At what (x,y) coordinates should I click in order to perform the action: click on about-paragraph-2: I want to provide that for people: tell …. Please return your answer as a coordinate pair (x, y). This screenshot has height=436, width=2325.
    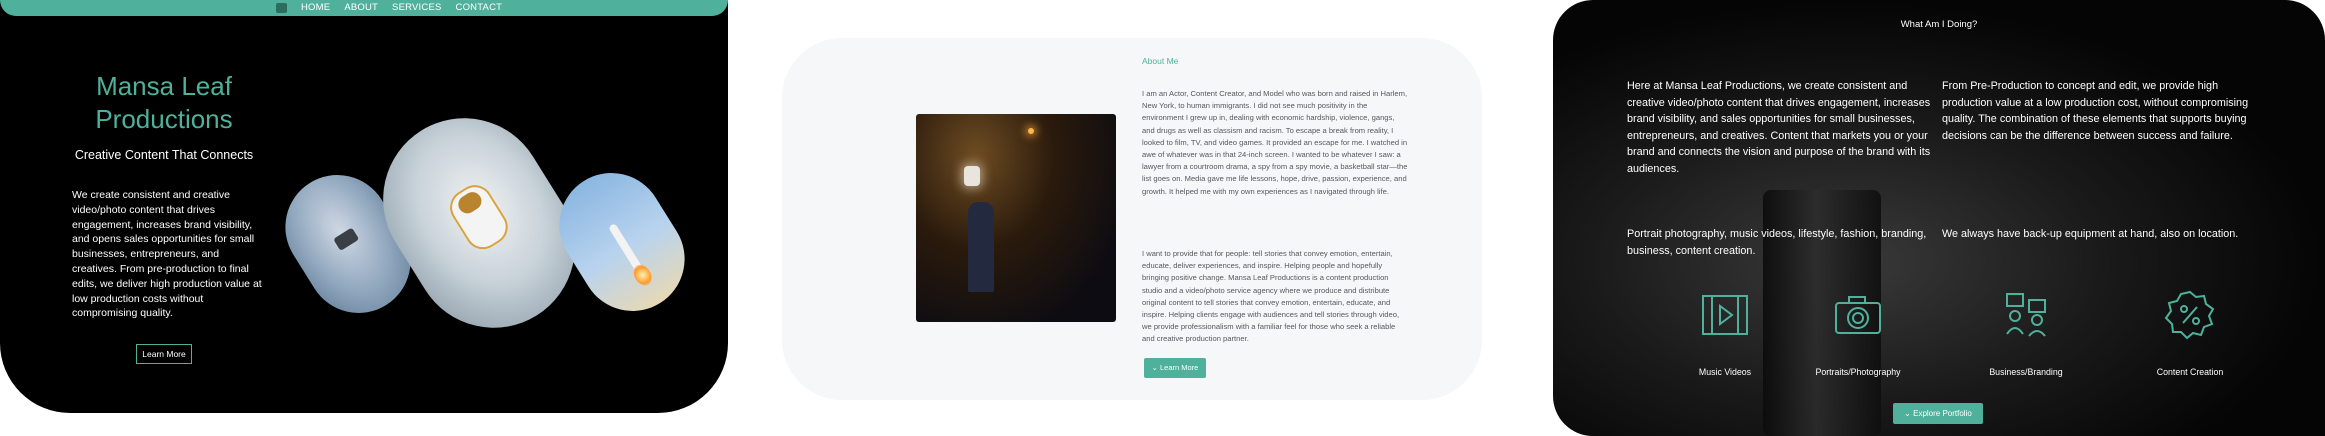
    Looking at the image, I should click on (1271, 296).